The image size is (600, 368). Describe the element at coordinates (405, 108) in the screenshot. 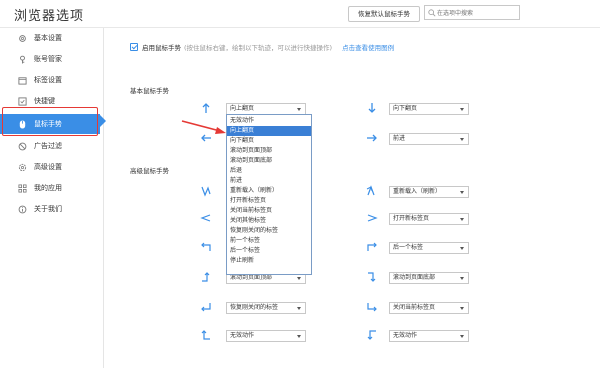

I see `gesture-action-value: 向下翻页` at that location.